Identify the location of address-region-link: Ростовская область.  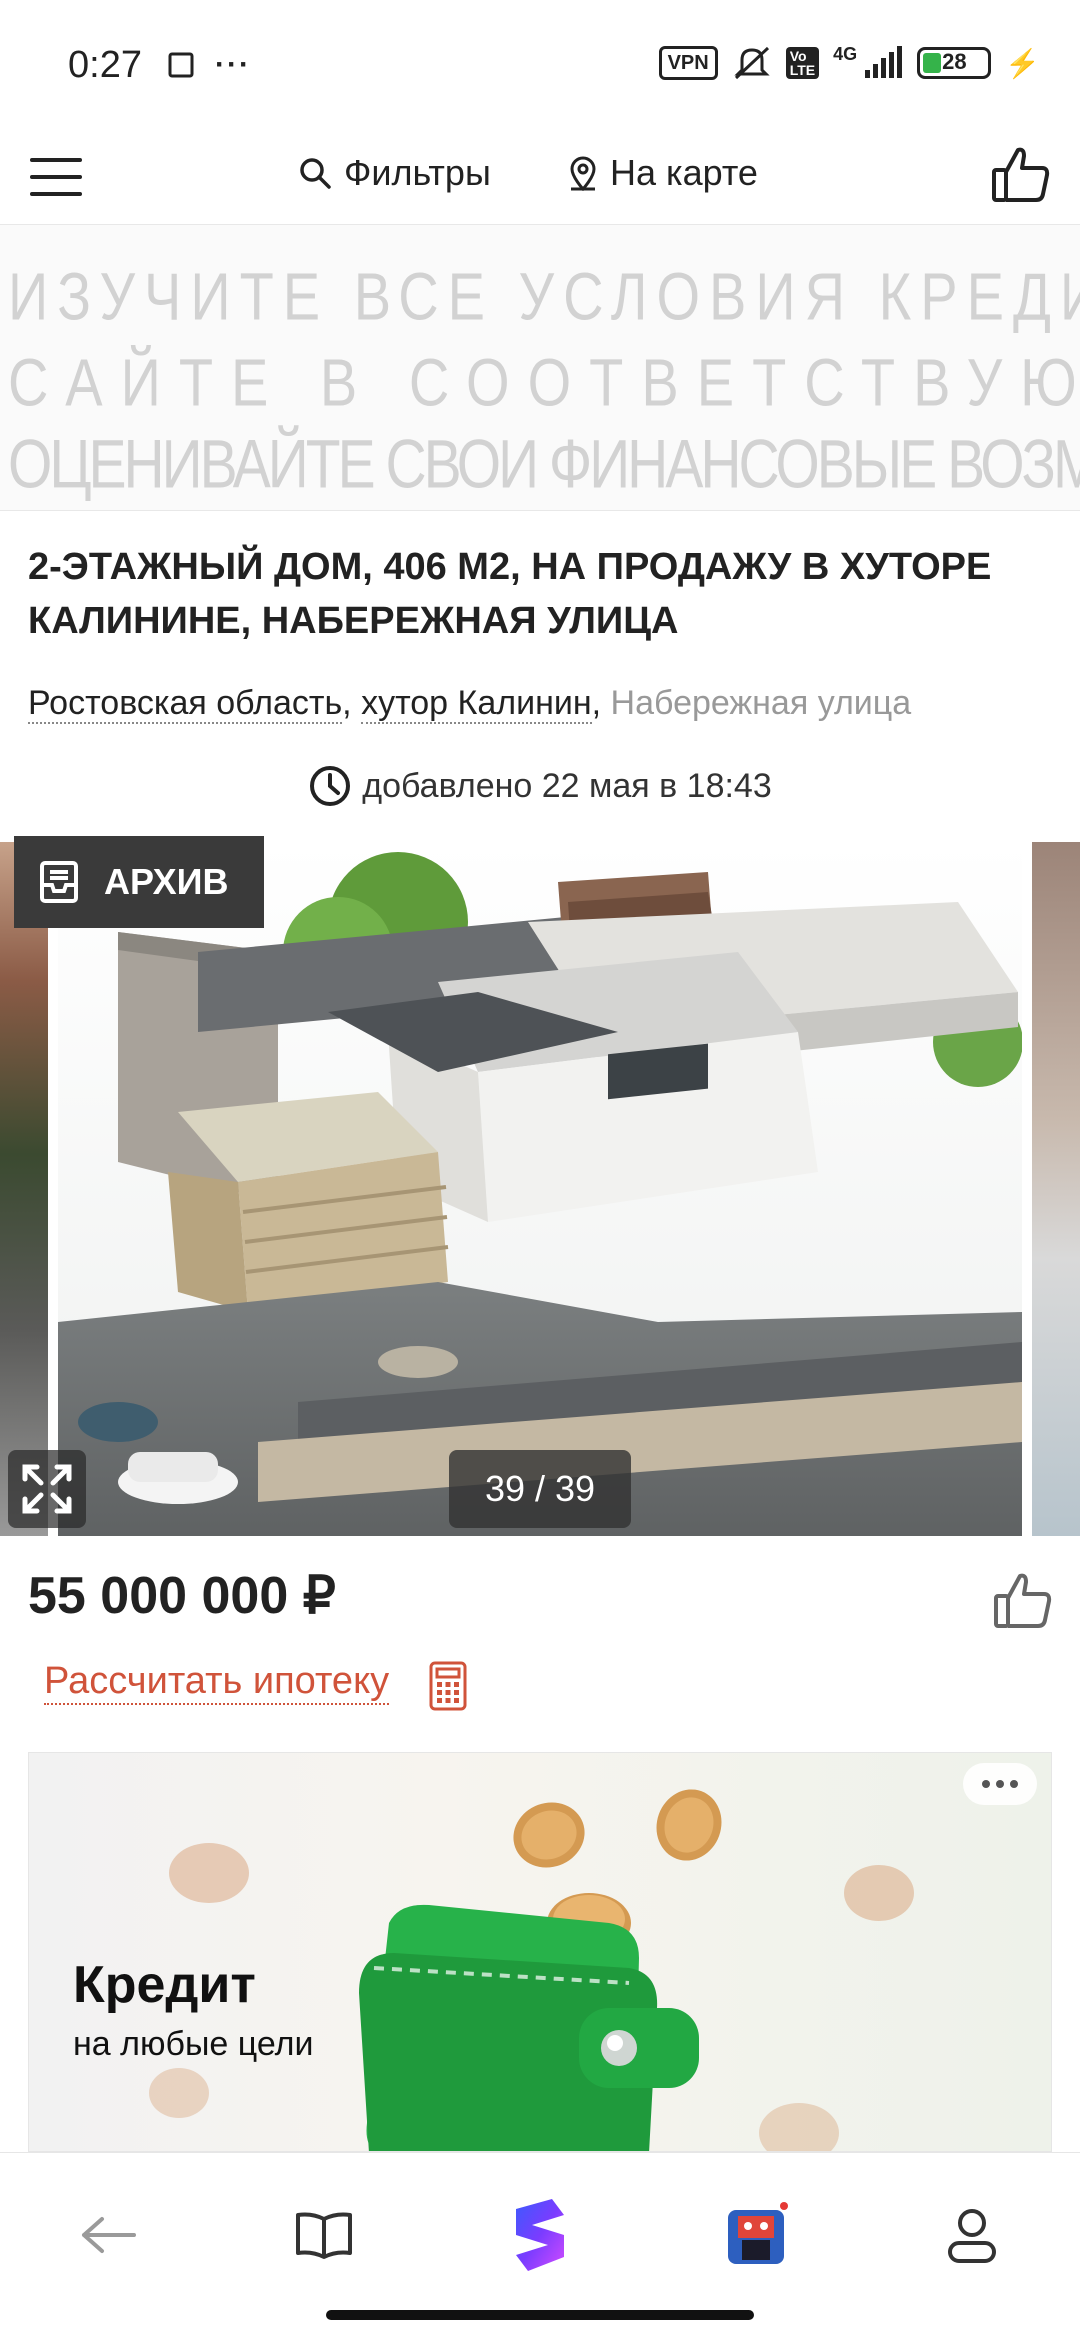
(185, 704).